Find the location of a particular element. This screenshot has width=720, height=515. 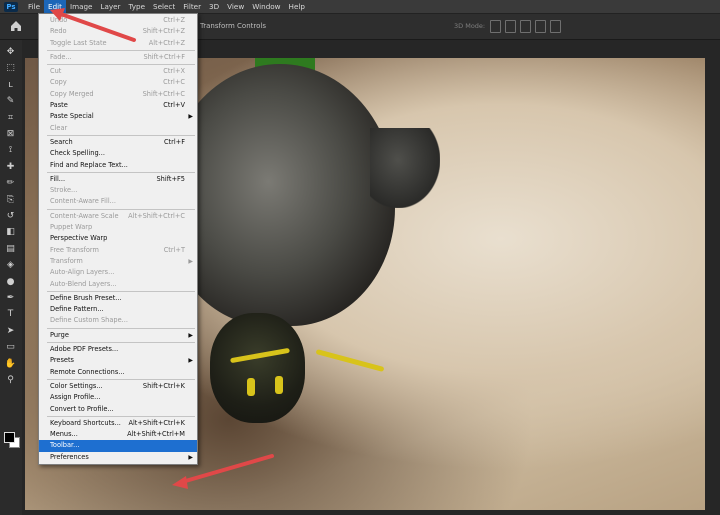

lasso-tool-icon: ʟ is located at coordinates (10, 85).